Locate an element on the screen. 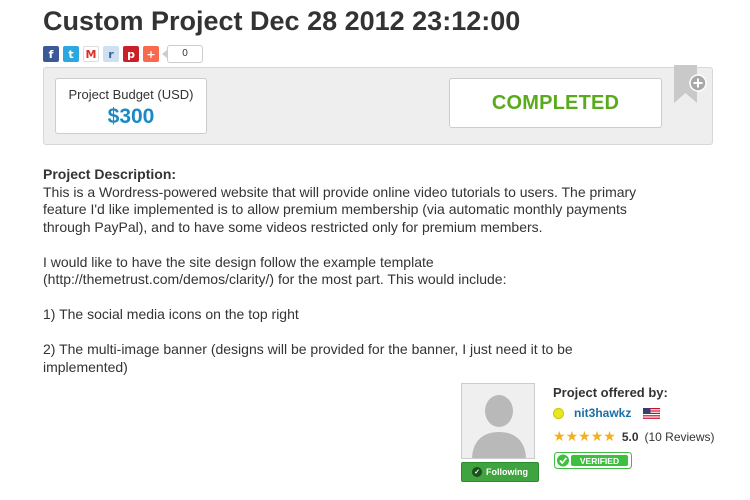 The height and width of the screenshot is (500, 750). budget-box: Project Budget (USD) $300 is located at coordinates (131, 106).